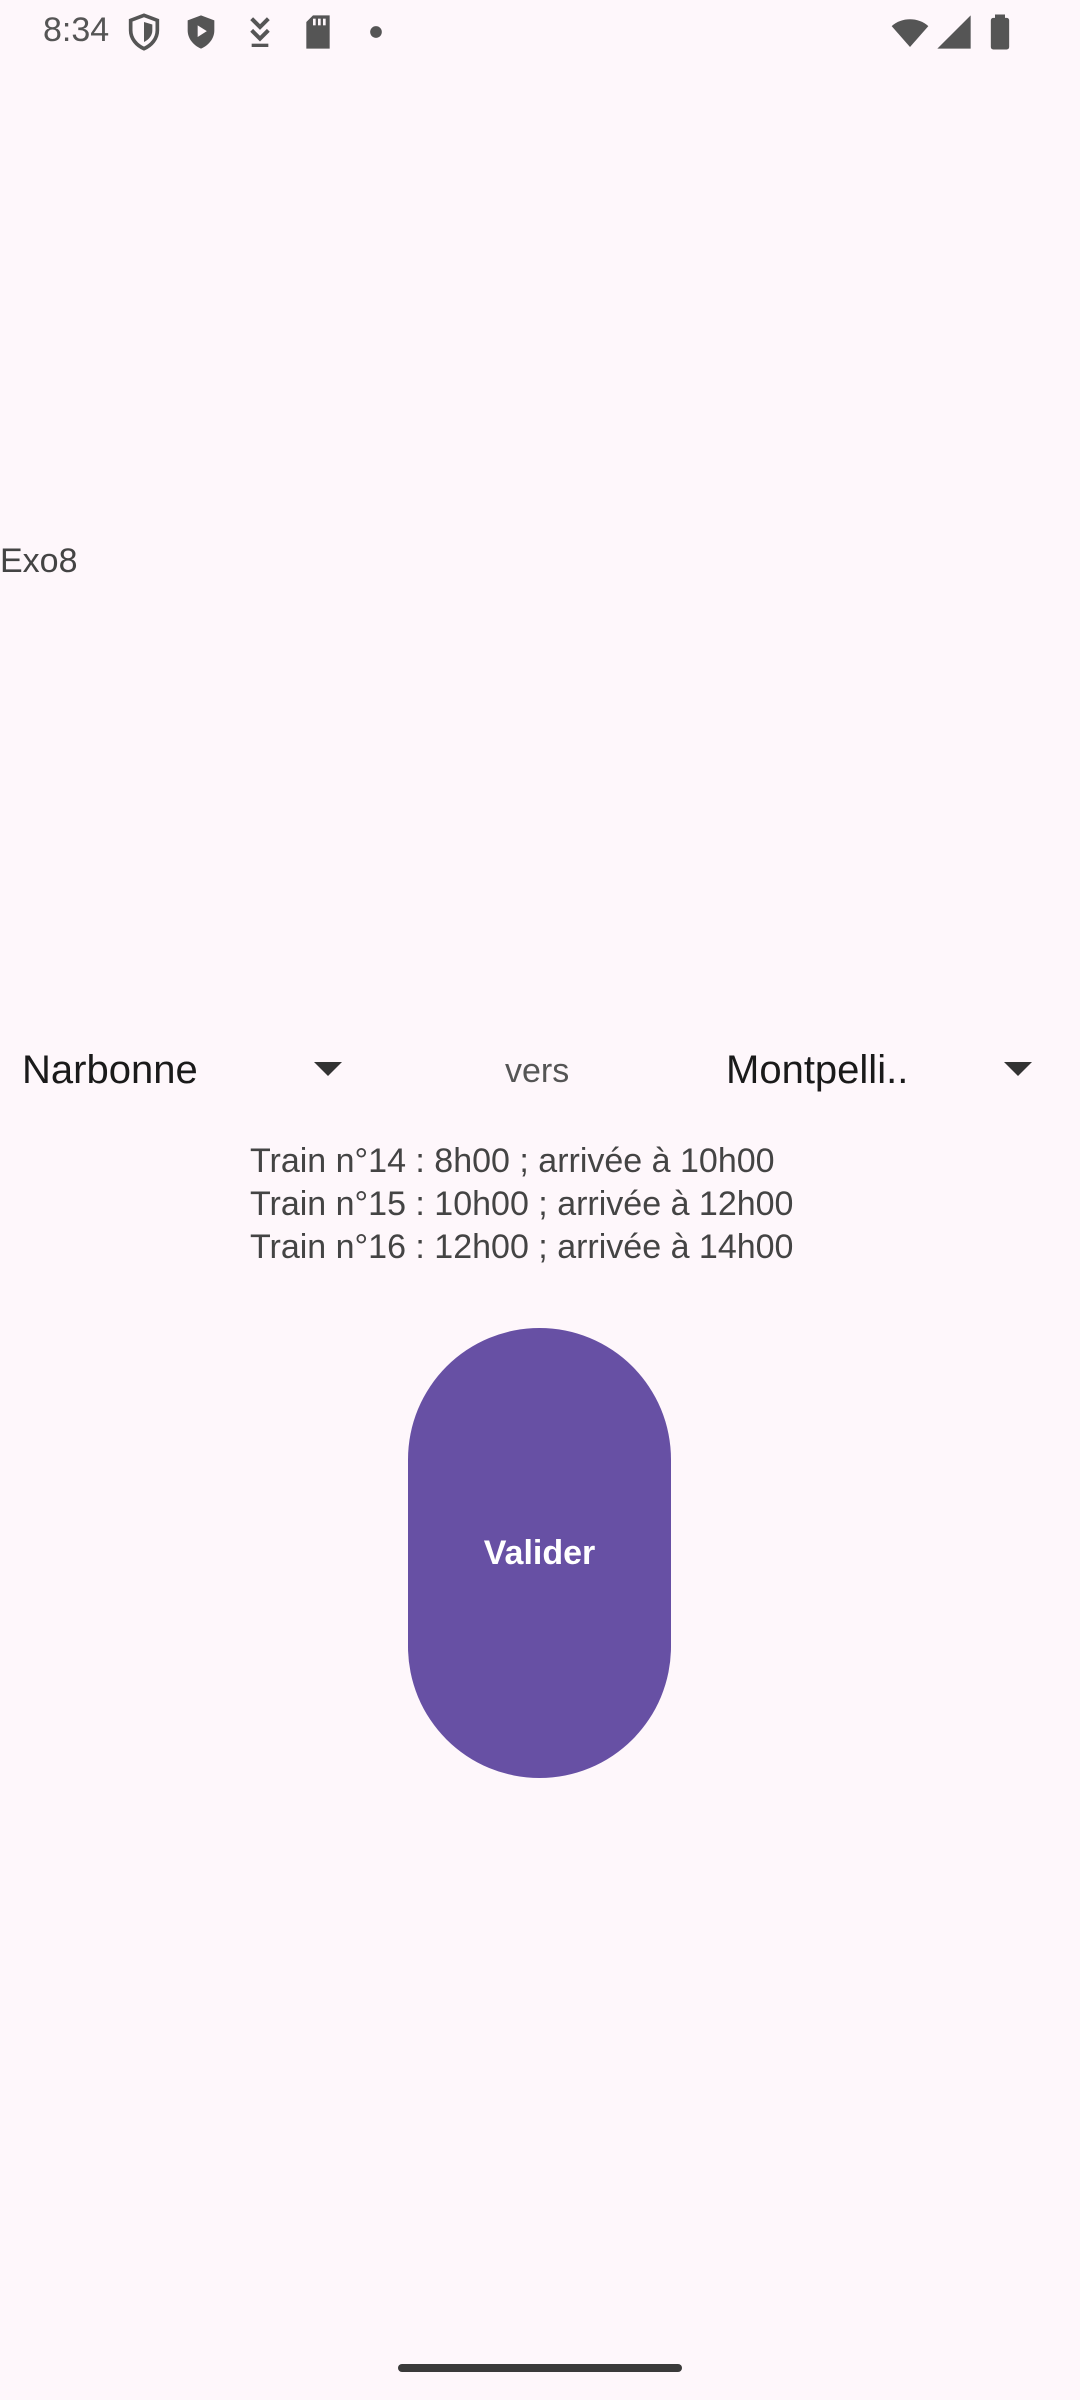 The width and height of the screenshot is (1080, 2400). Describe the element at coordinates (817, 1069) in the screenshot. I see `arrival-value: Montpelli..` at that location.